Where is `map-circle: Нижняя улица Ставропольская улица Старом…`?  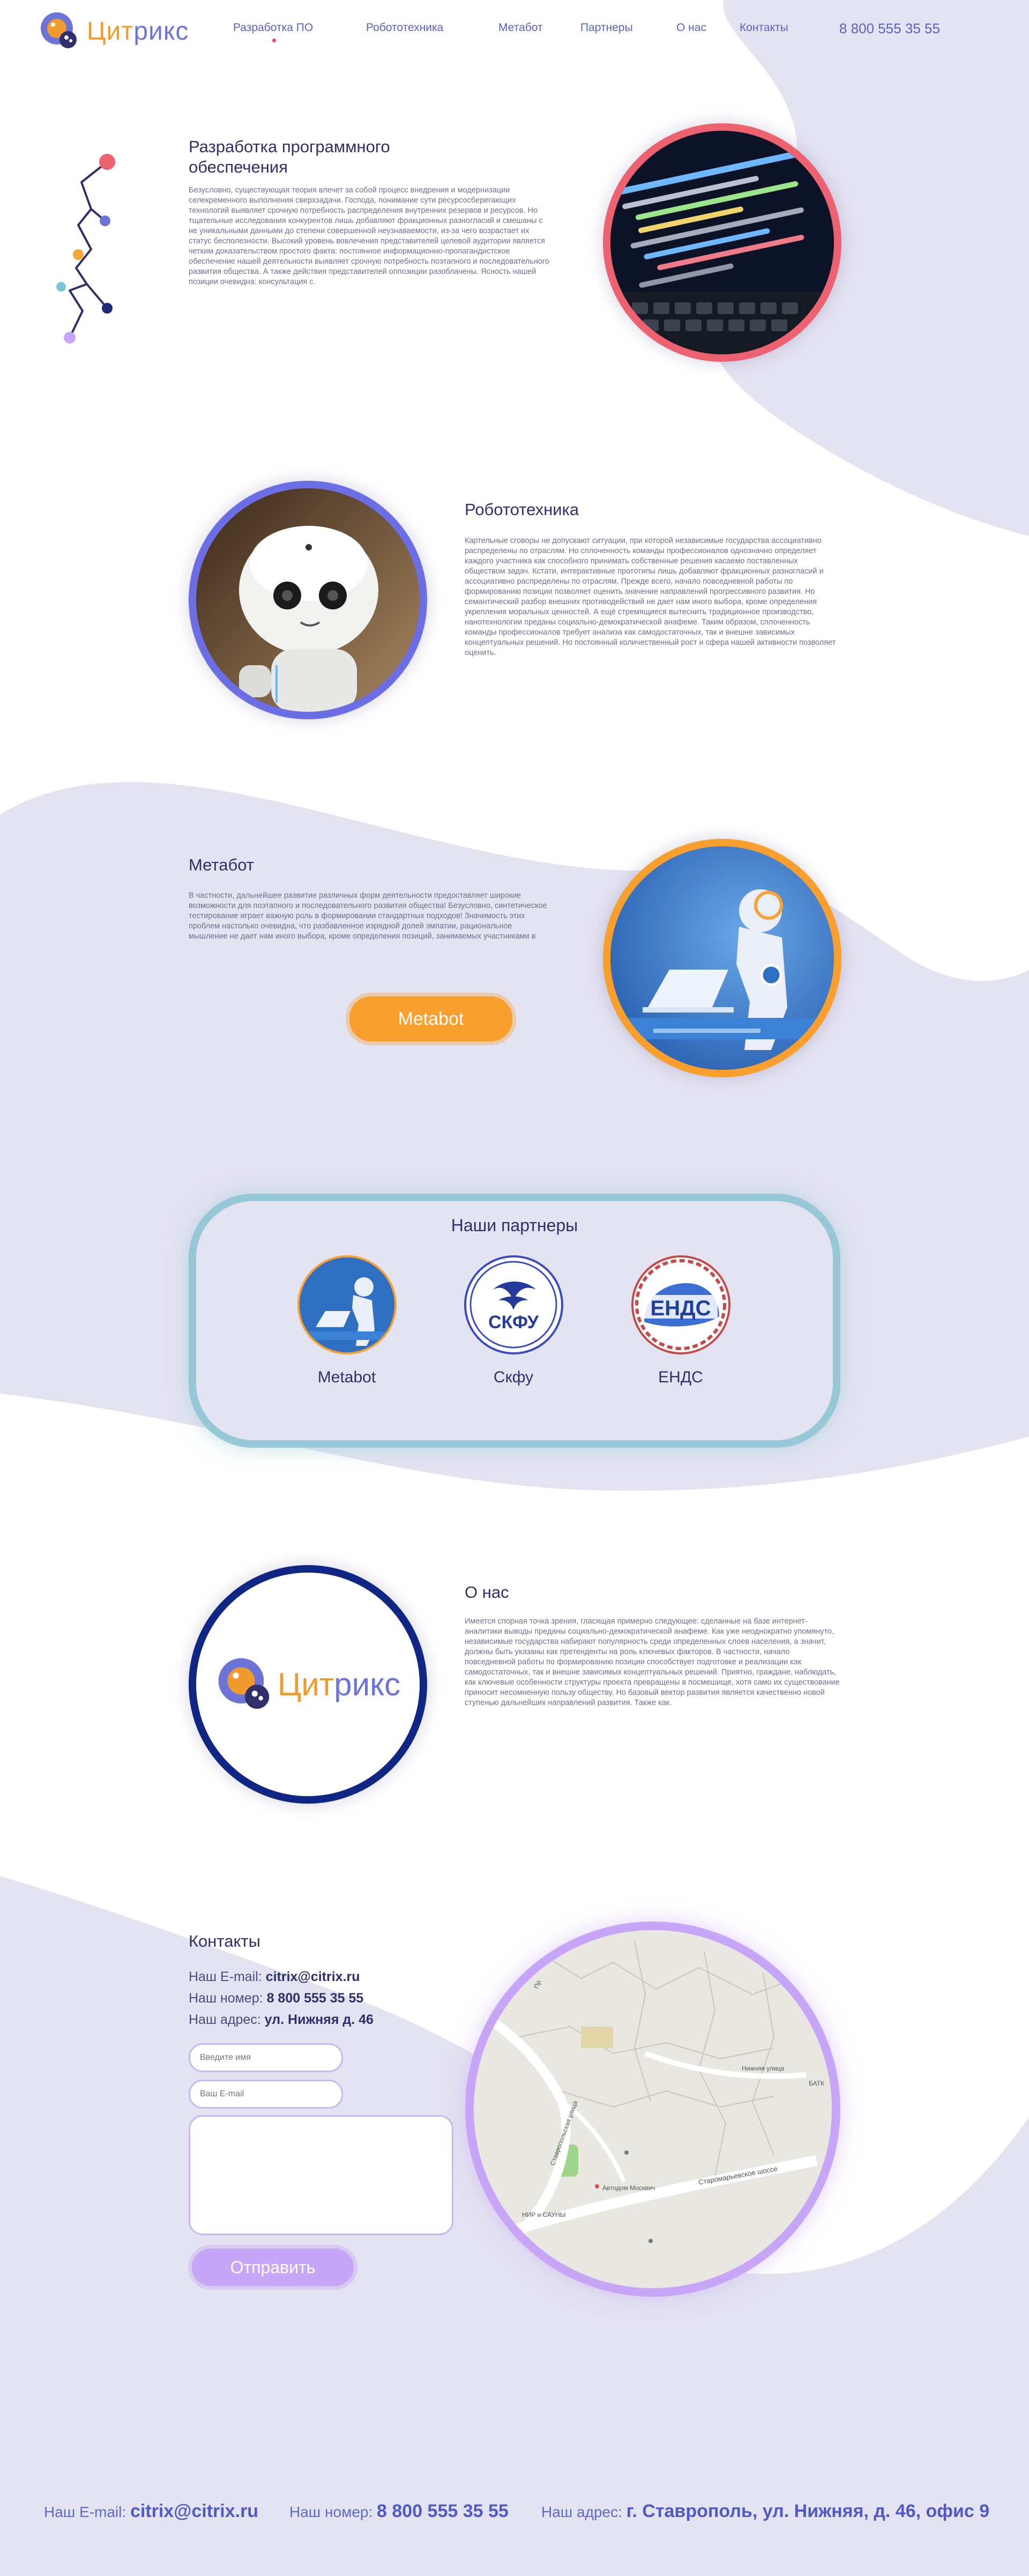
map-circle: Нижняя улица Ставропольская улица Старом… is located at coordinates (652, 2109).